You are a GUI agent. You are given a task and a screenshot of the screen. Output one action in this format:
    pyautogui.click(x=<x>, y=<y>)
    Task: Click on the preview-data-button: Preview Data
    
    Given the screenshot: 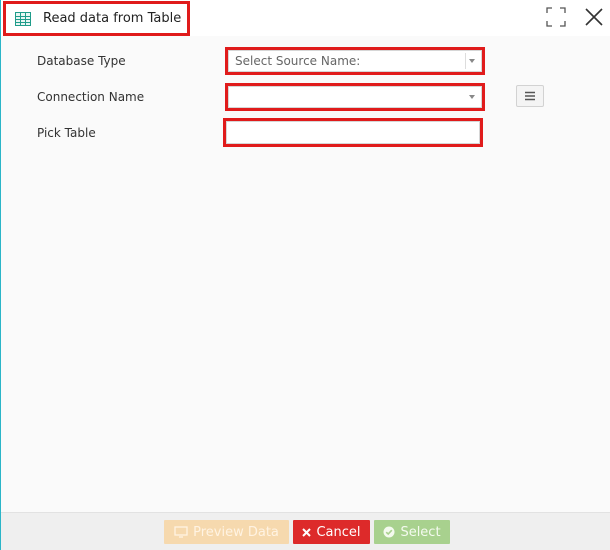 What is the action you would take?
    pyautogui.click(x=226, y=532)
    